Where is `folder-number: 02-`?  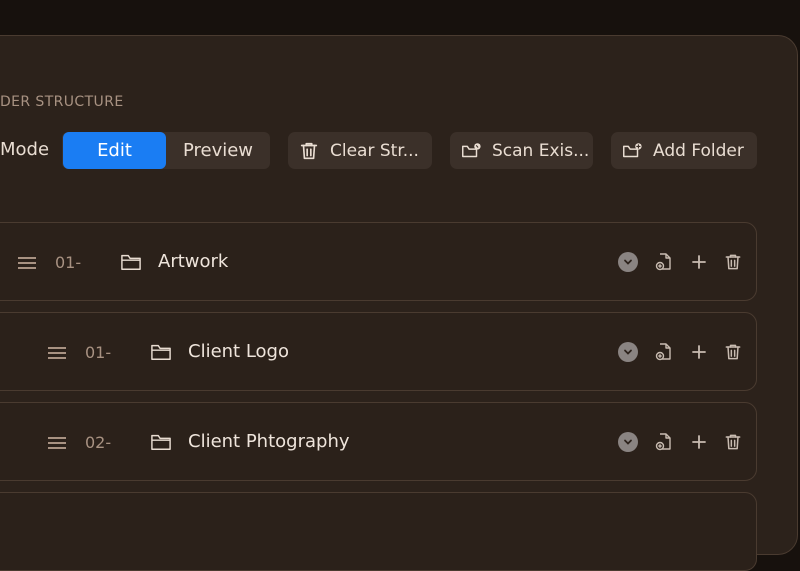 folder-number: 02- is located at coordinates (98, 442).